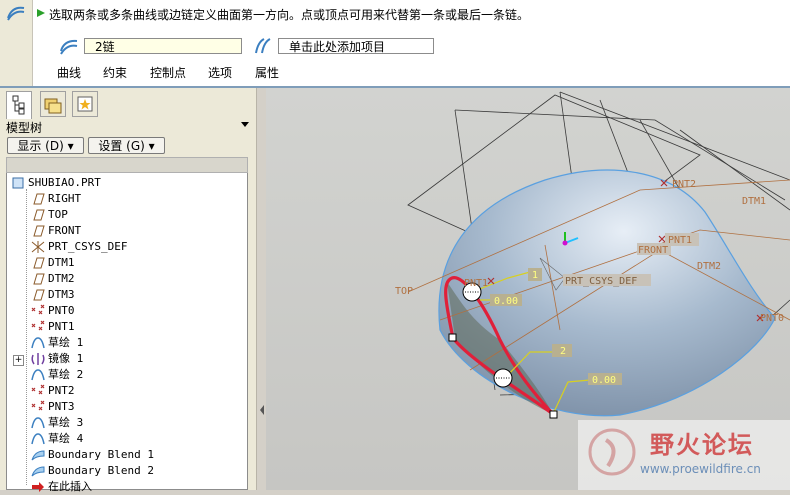 The width and height of the screenshot is (790, 495). What do you see at coordinates (163, 46) in the screenshot?
I see `first-direction-collector: 2链` at bounding box center [163, 46].